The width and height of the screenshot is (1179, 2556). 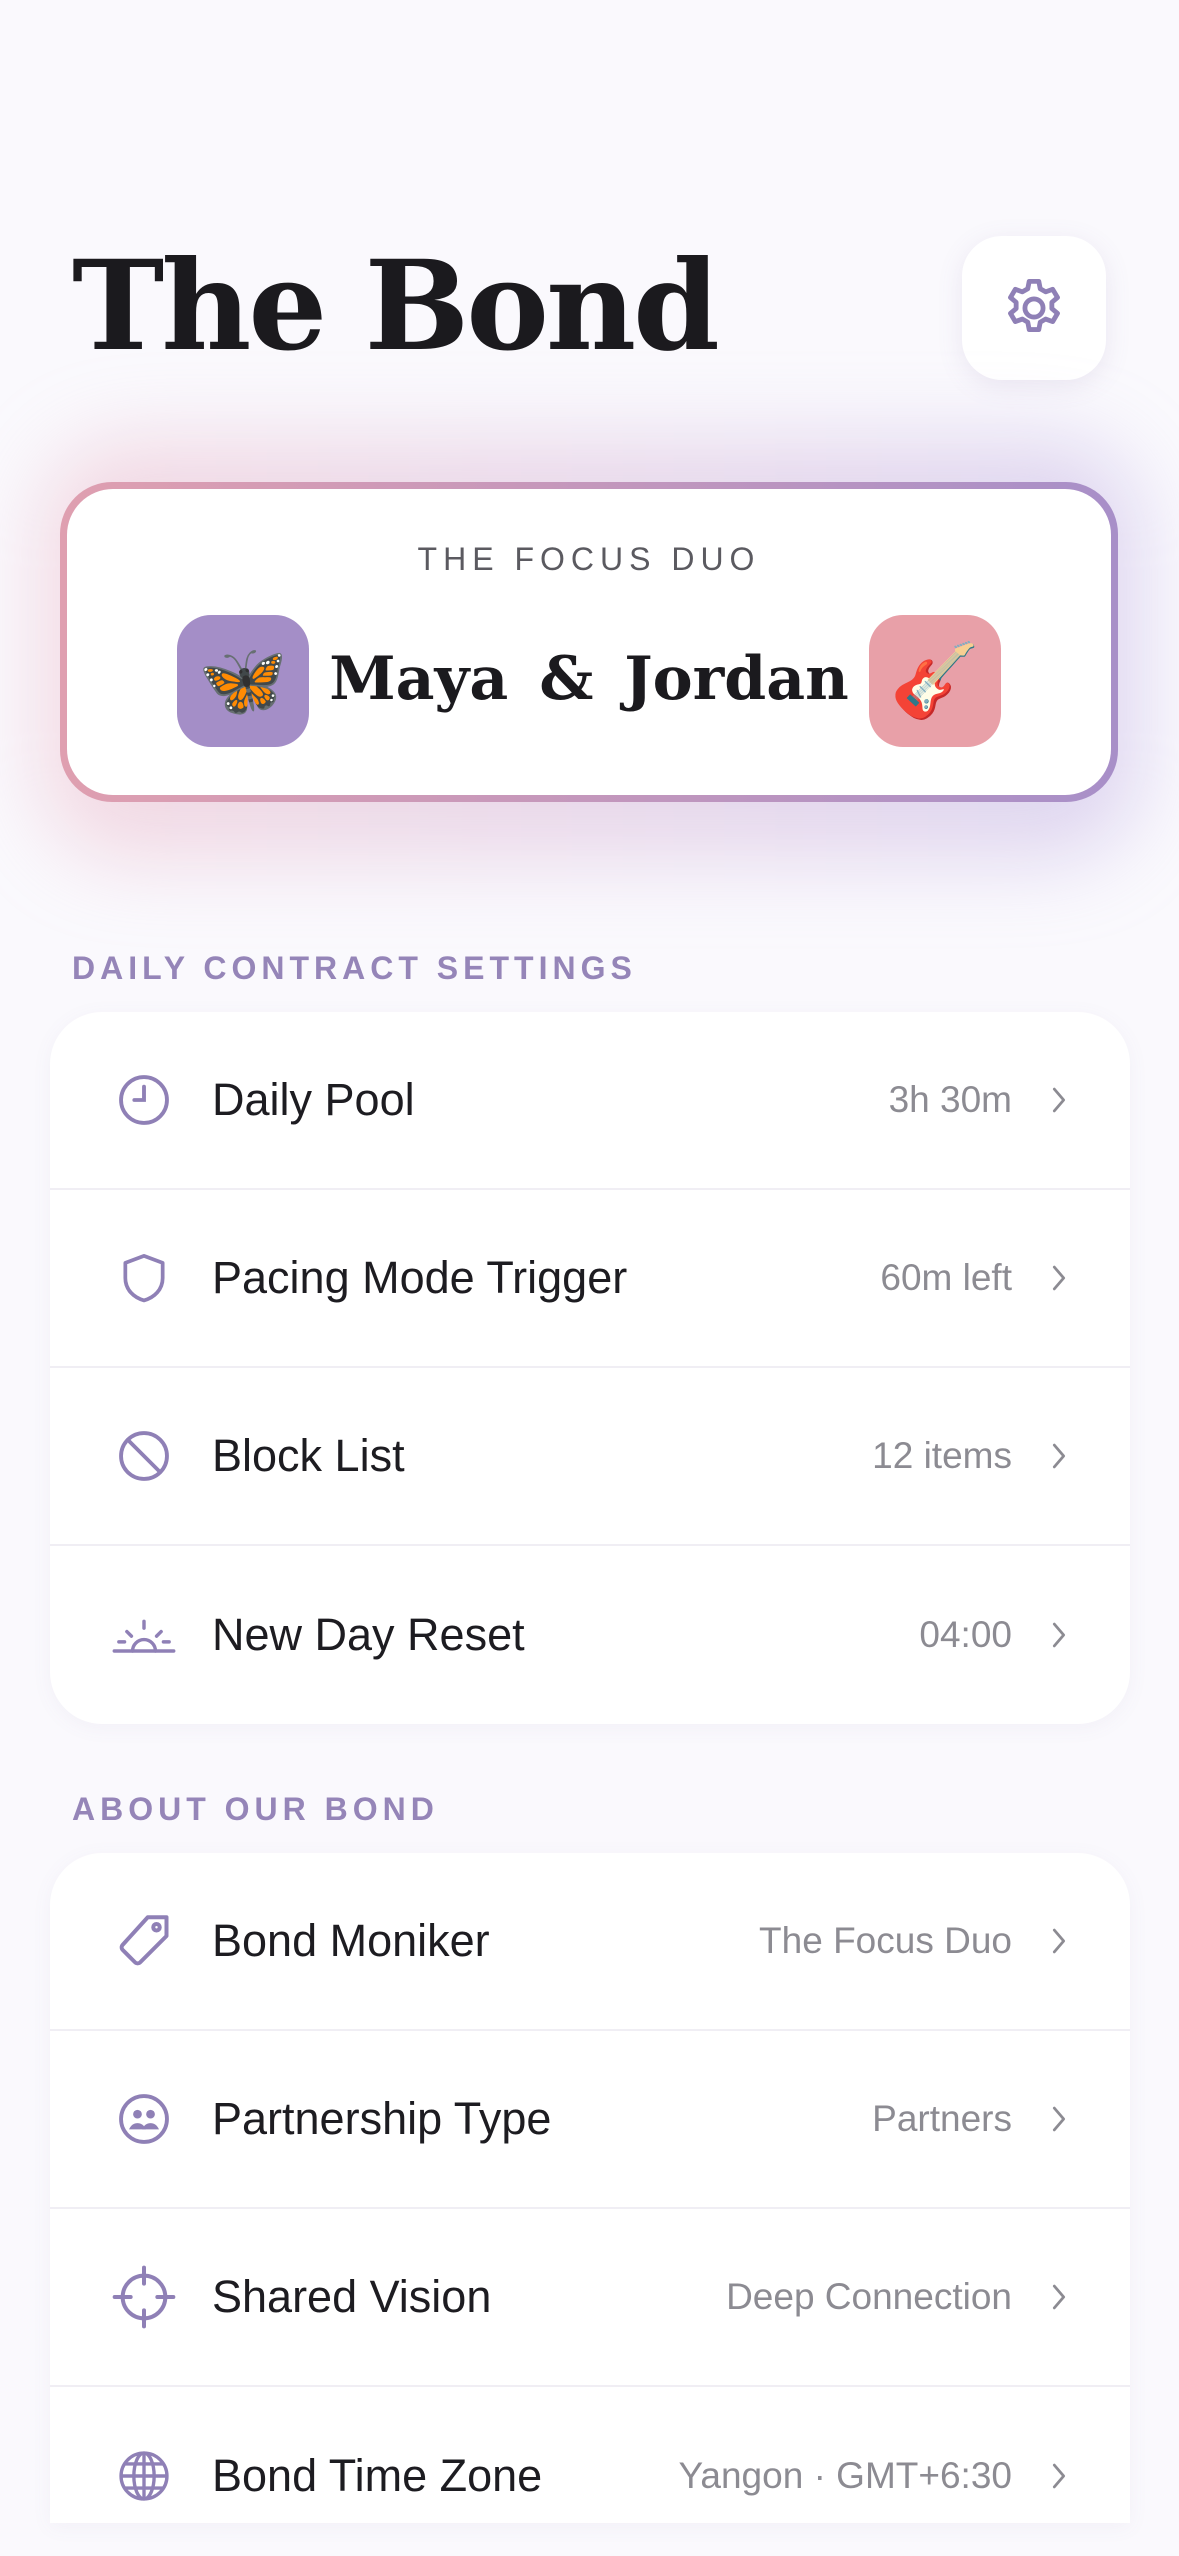 What do you see at coordinates (950, 1099) in the screenshot?
I see `row-value: 3h 30m` at bounding box center [950, 1099].